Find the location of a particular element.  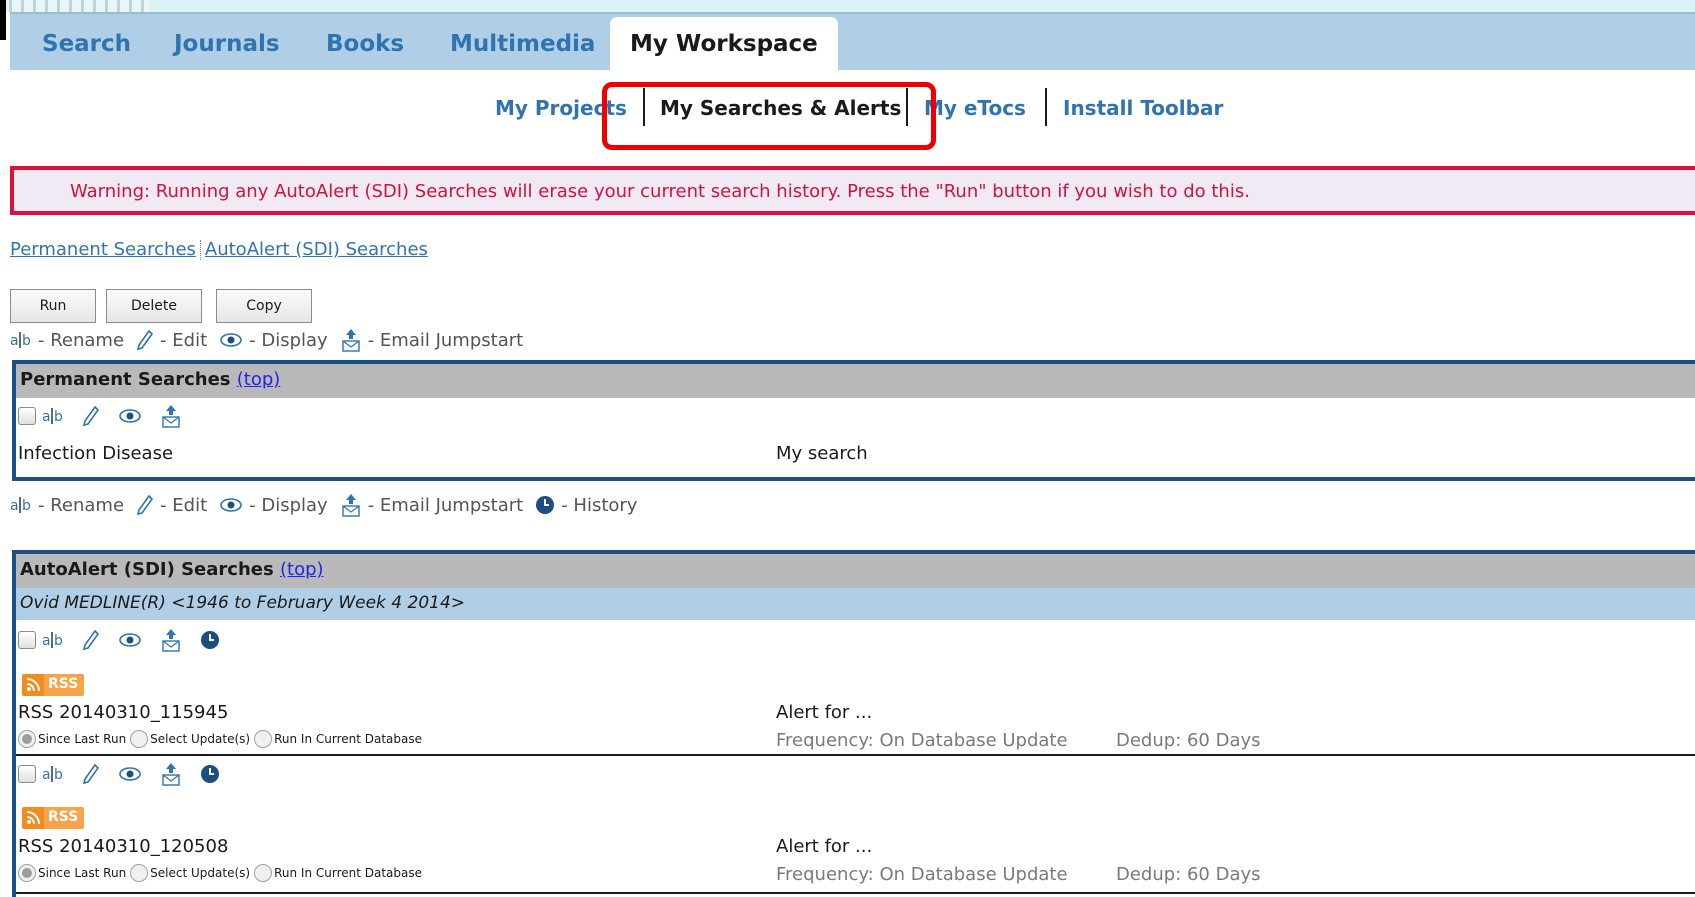

tab-my-workspace: My Workspace is located at coordinates (724, 44).